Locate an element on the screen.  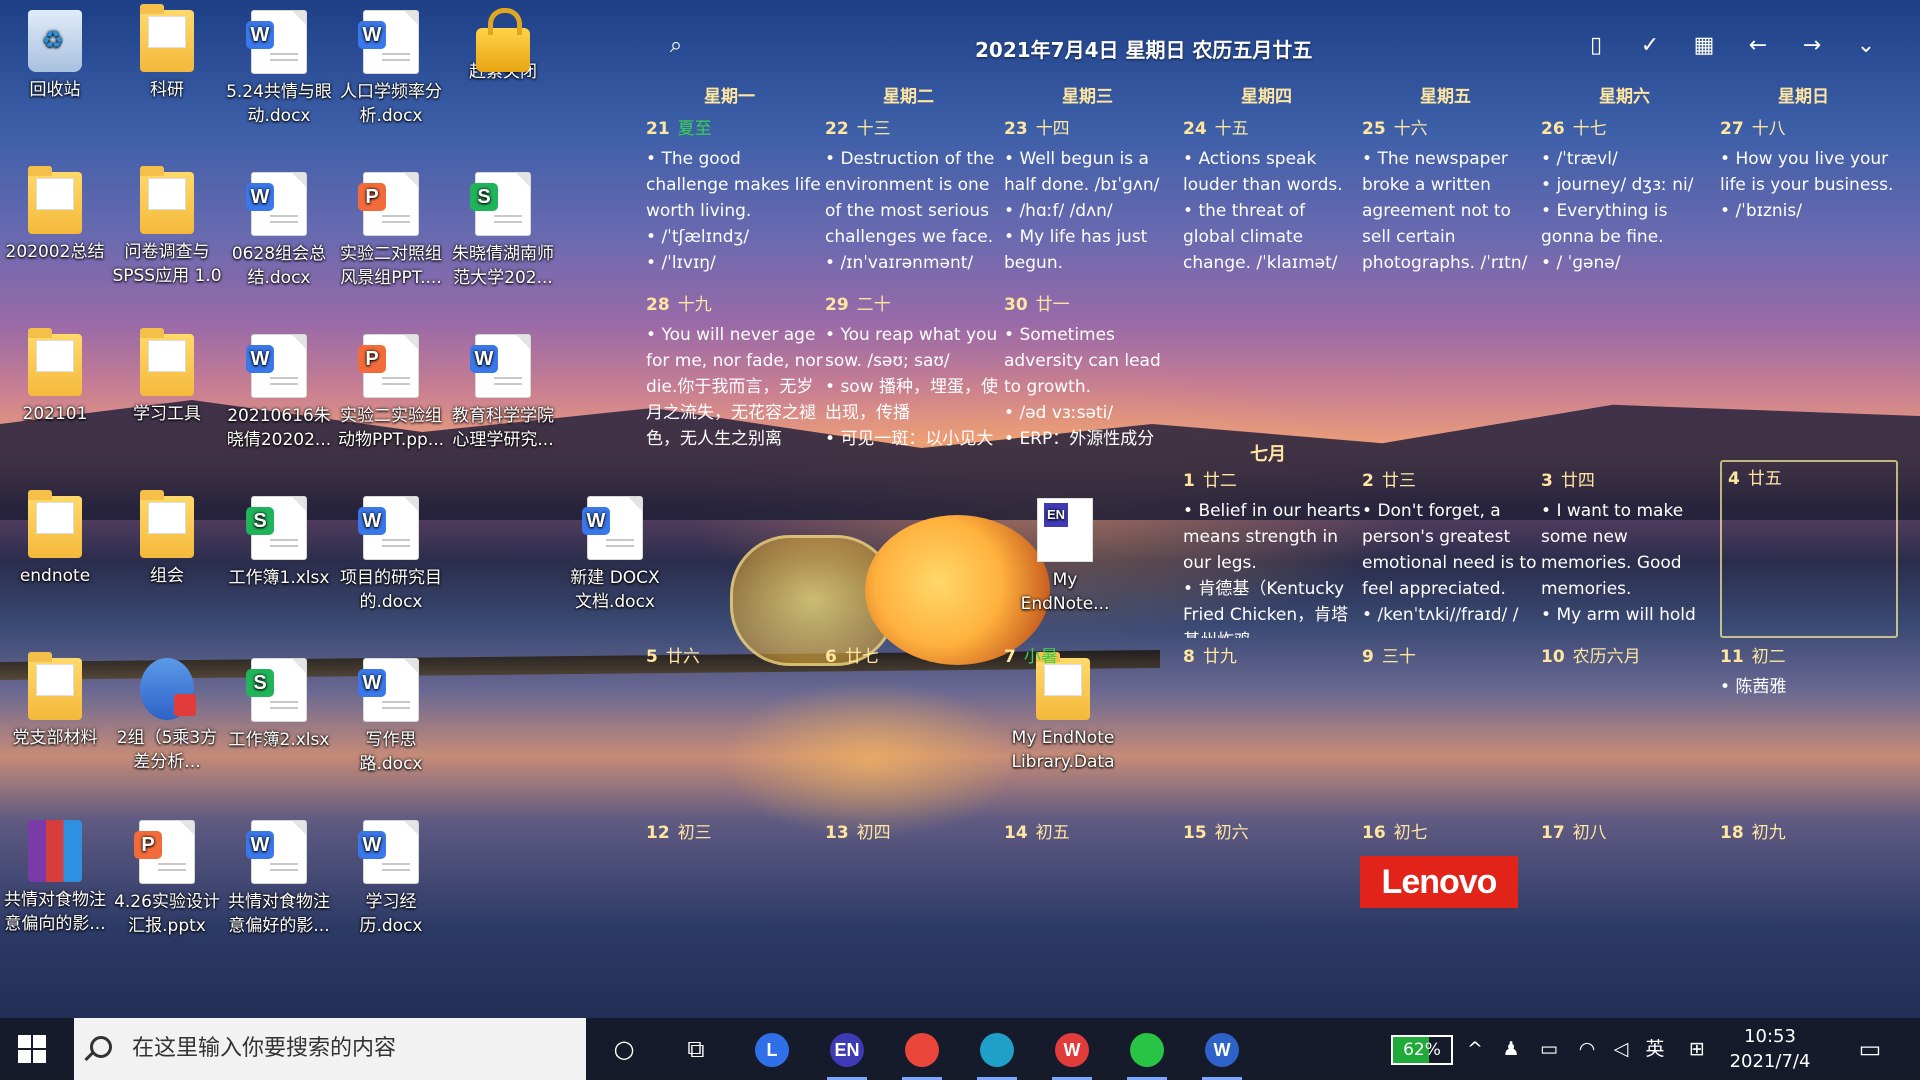
endnote-icon: EN is located at coordinates (847, 1053).